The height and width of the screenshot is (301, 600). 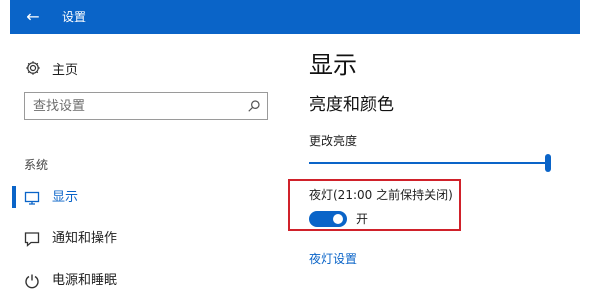 I want to click on search-input, so click(x=135, y=106).